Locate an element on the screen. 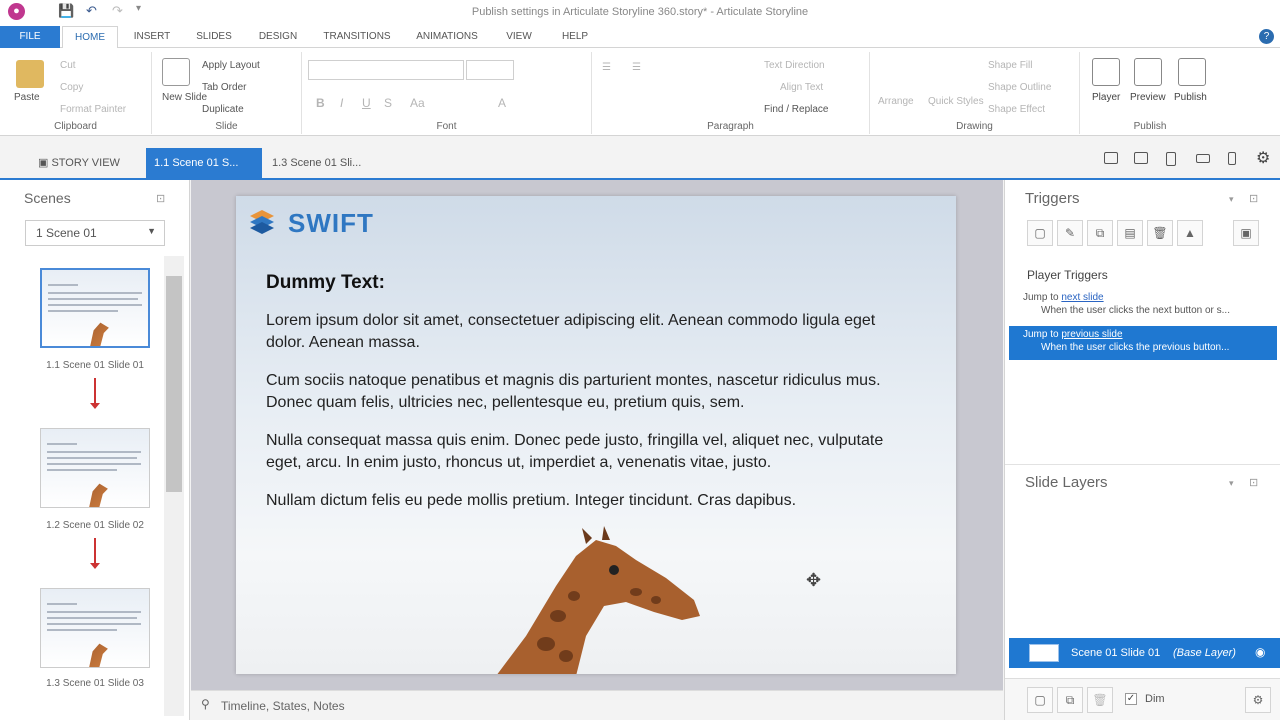 Image resolution: width=1280 pixels, height=720 pixels. base-layer-row: Scene 01 Slide 01 (Base Layer) ◉ is located at coordinates (1144, 653).